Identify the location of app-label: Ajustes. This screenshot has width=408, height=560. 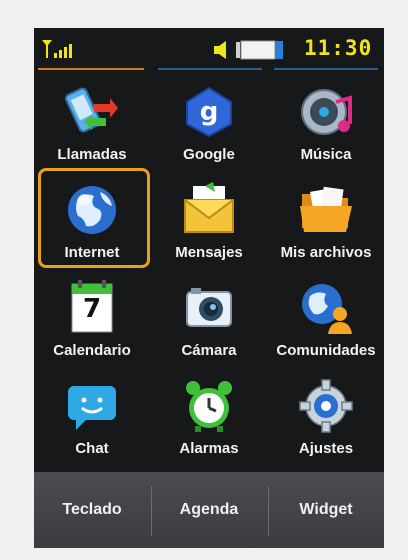
(326, 448).